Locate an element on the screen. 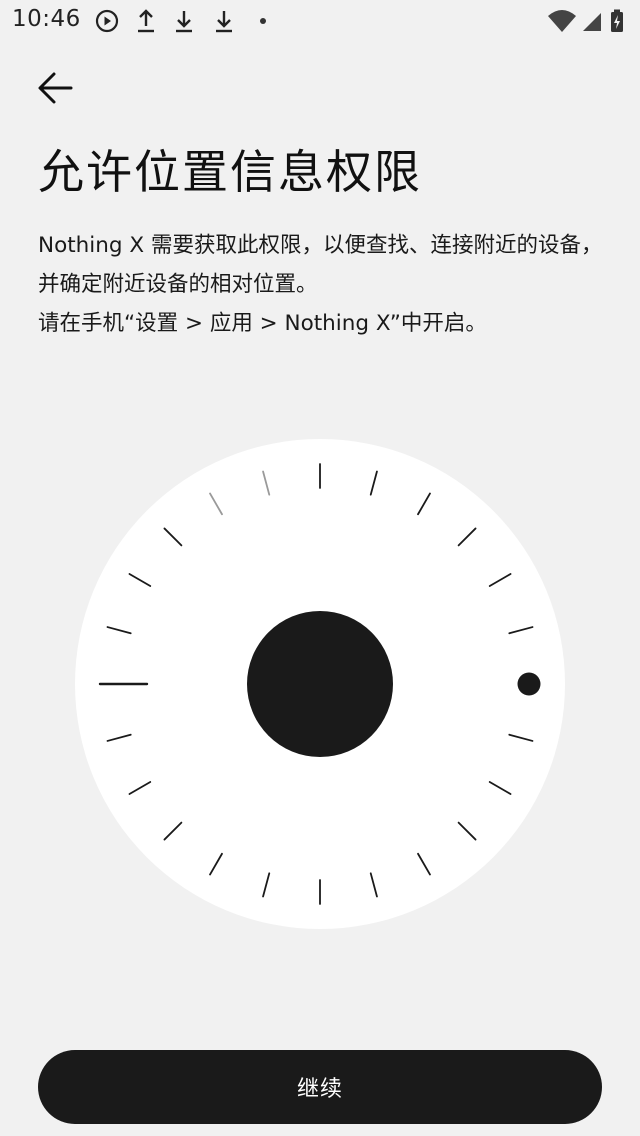  description-line-2: 请在手机“设置 > 应用 > Nothing X”中开启。 is located at coordinates (262, 323).